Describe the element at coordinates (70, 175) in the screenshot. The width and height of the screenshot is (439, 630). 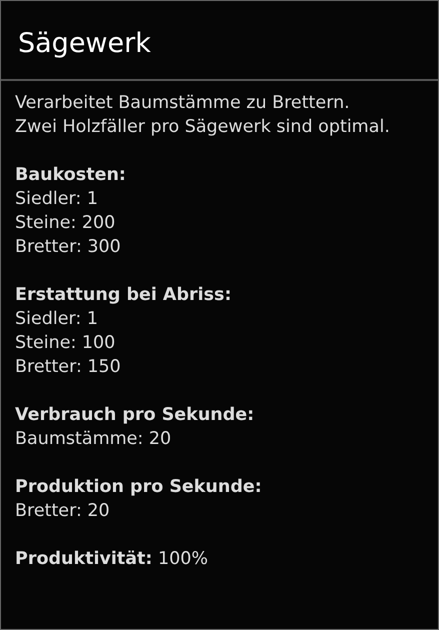
I see `section-heading: Baukosten:` at that location.